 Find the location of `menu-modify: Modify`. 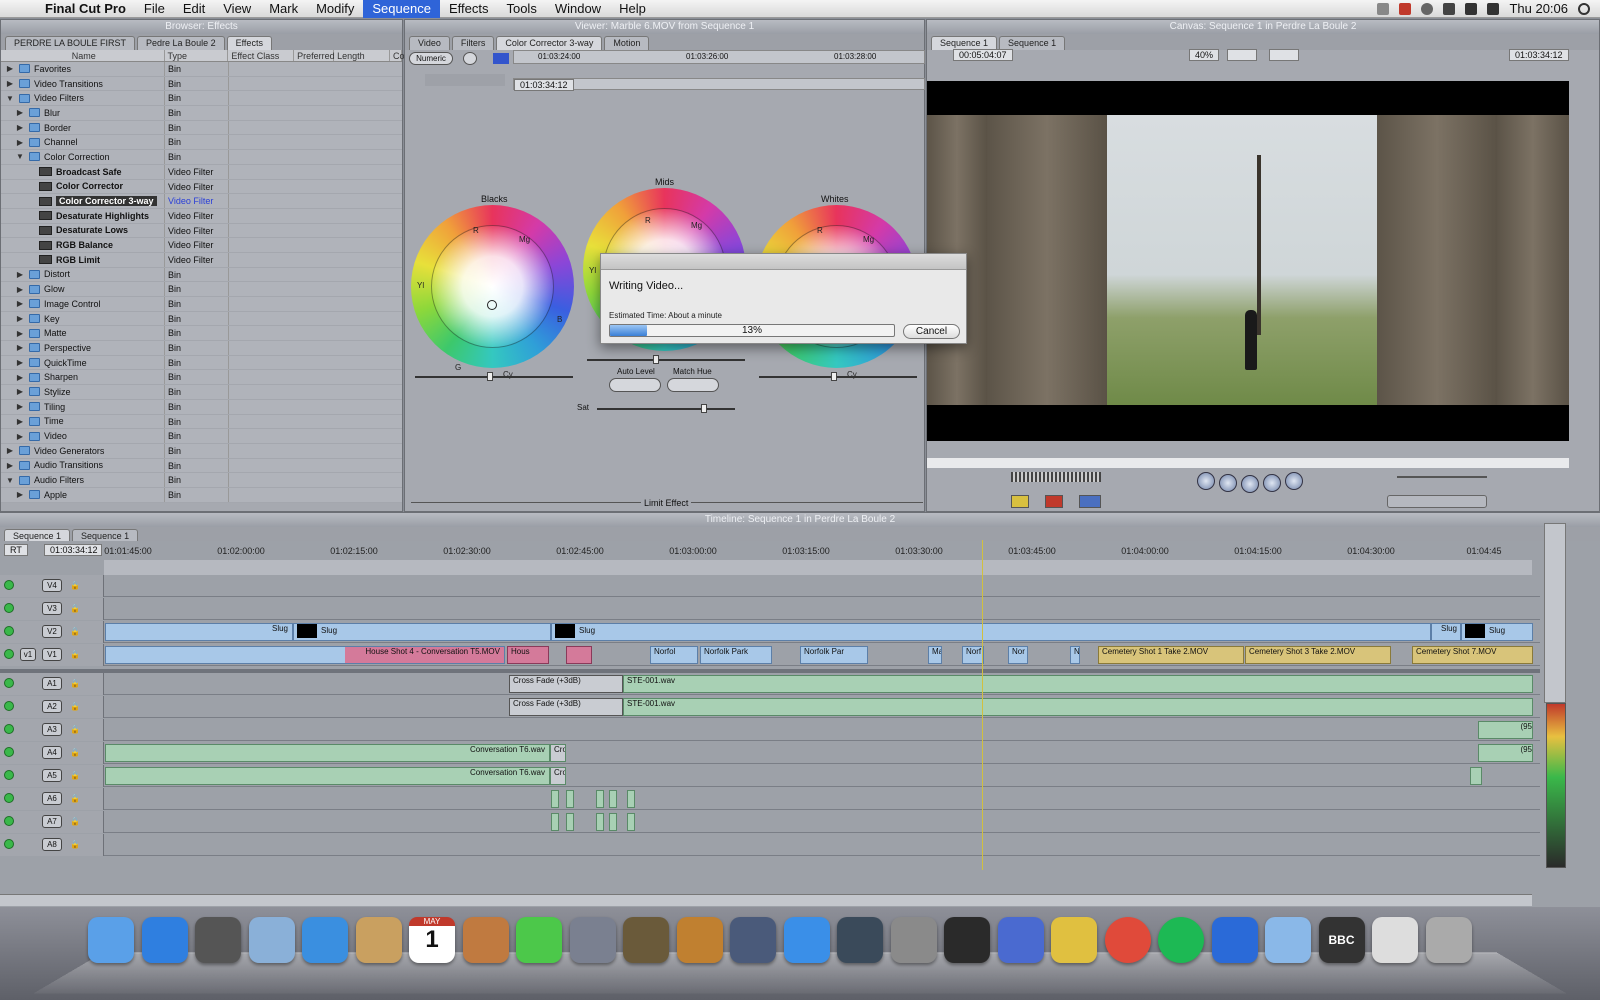

menu-modify: Modify is located at coordinates (335, 9).